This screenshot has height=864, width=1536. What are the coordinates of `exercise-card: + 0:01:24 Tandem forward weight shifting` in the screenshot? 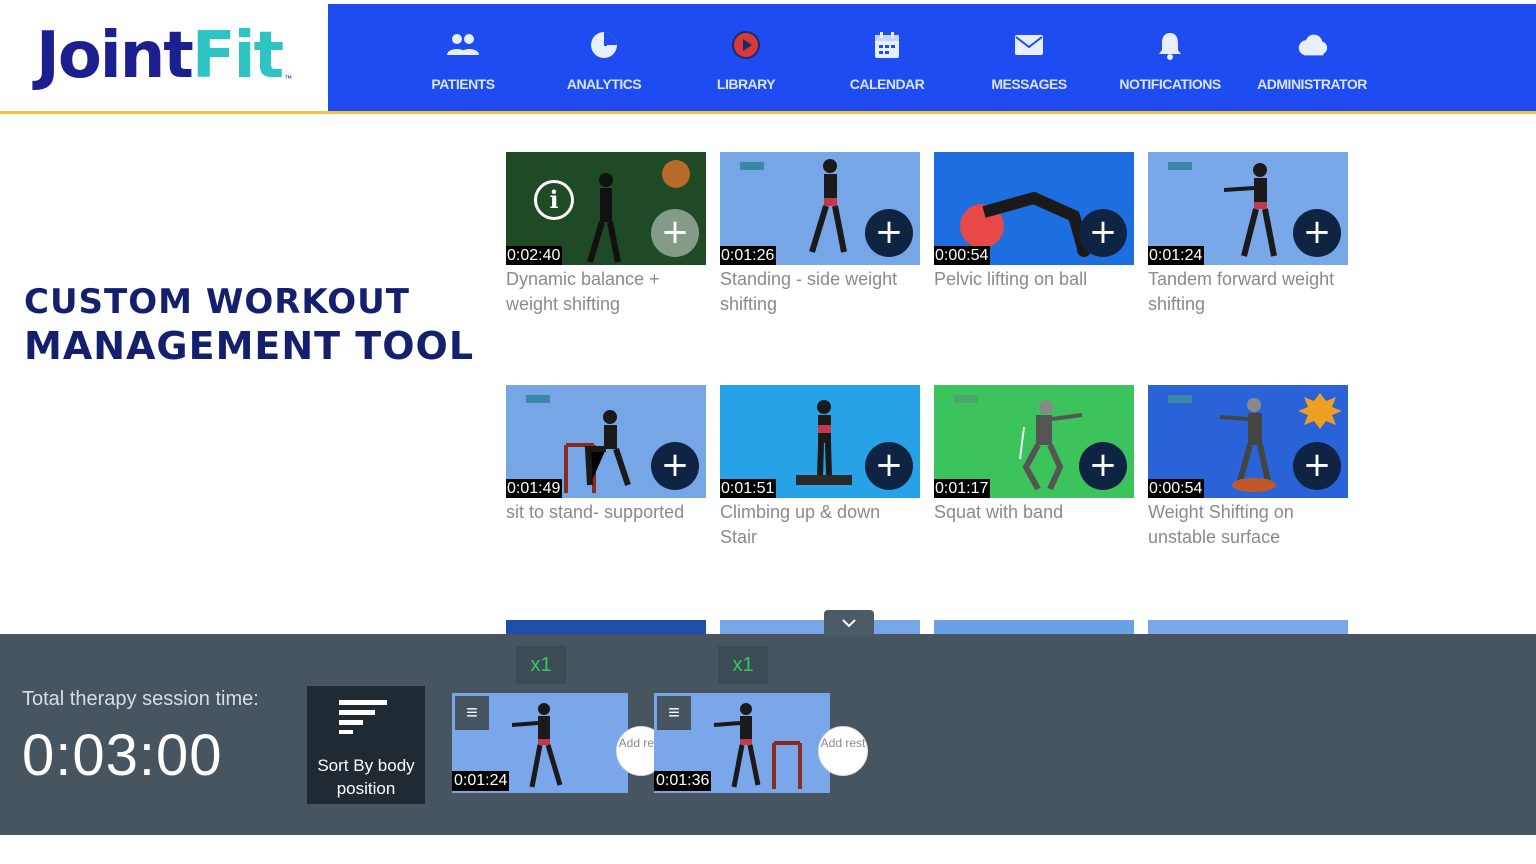 It's located at (1248, 258).